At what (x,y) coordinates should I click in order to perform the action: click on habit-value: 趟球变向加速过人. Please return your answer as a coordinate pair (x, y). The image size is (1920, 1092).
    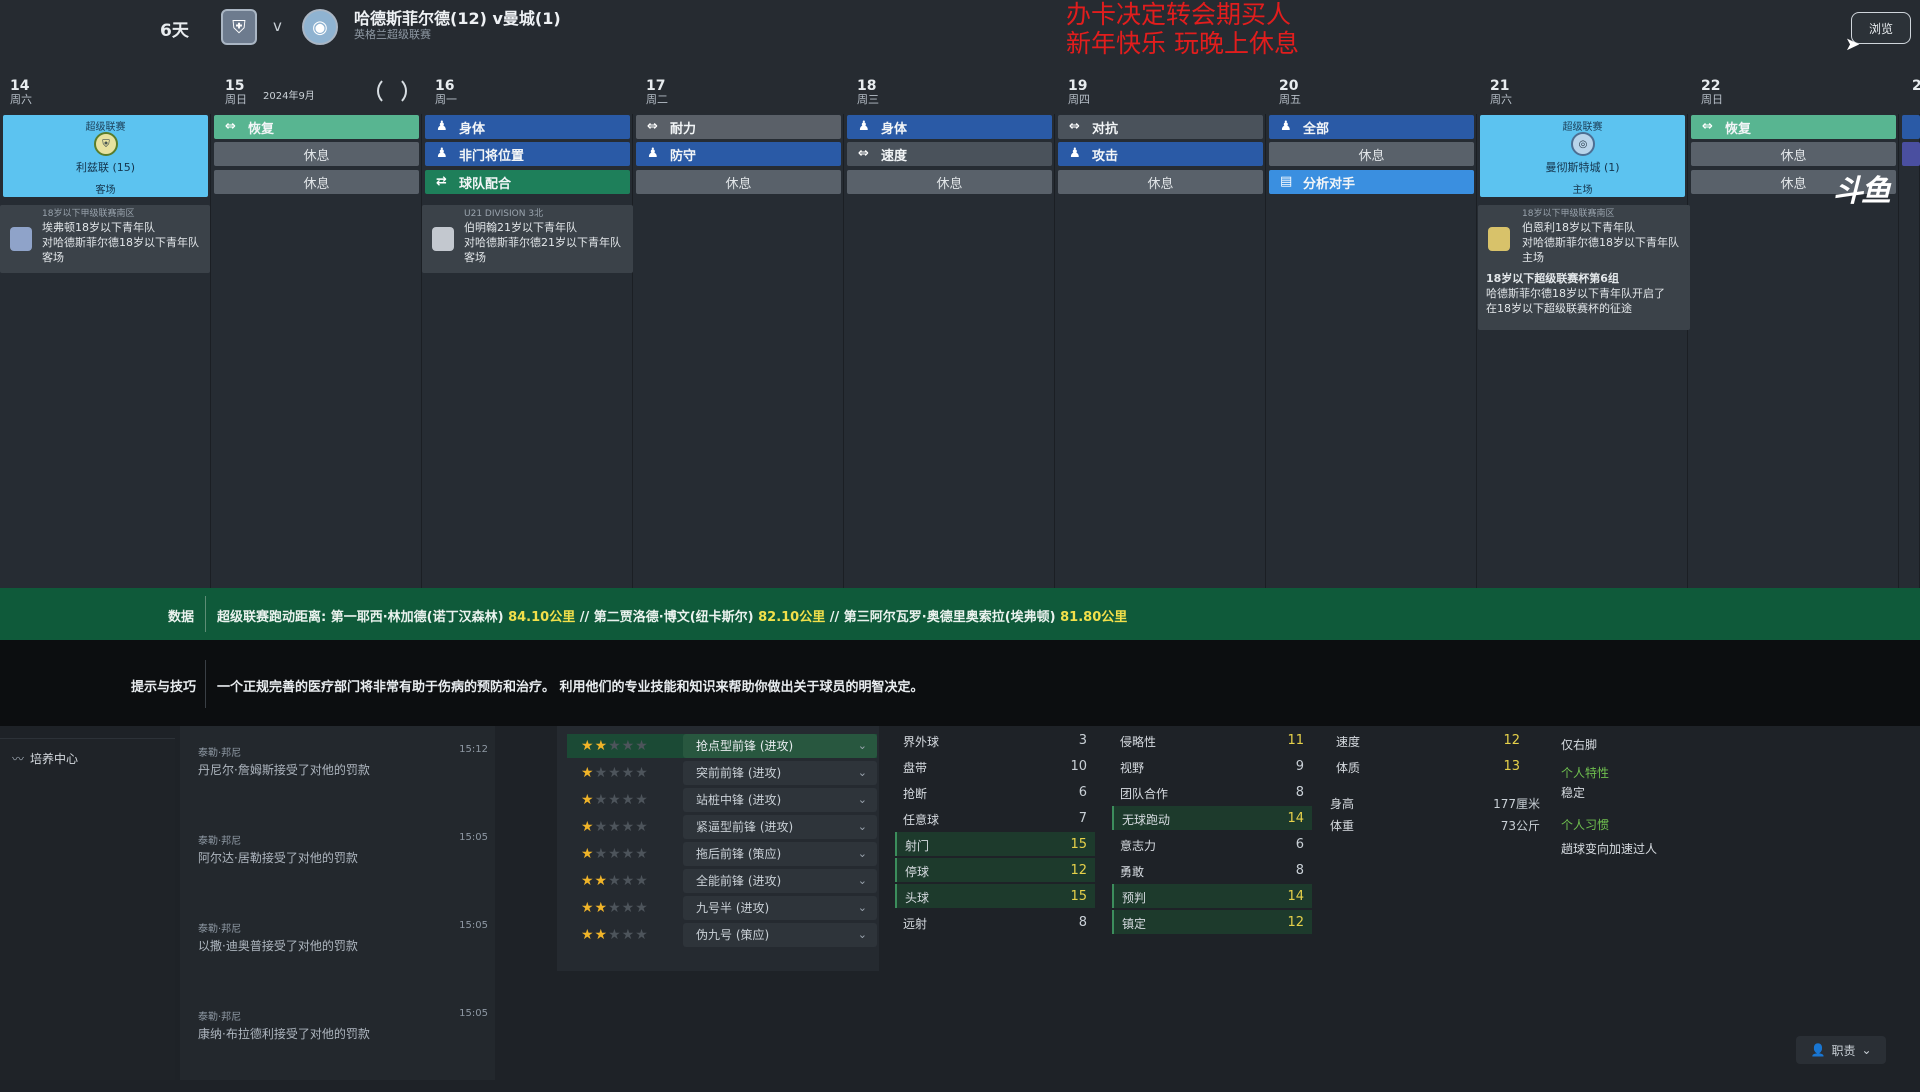
    Looking at the image, I should click on (1609, 848).